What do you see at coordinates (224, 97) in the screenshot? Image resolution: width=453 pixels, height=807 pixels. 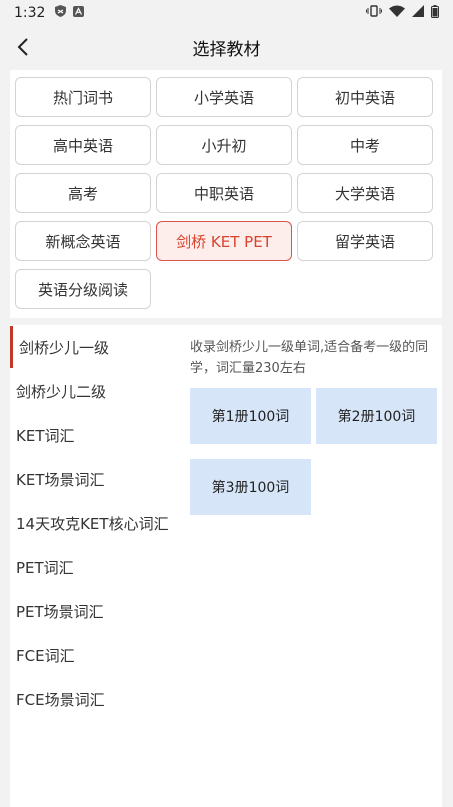 I see `category-1: 小学英语` at bounding box center [224, 97].